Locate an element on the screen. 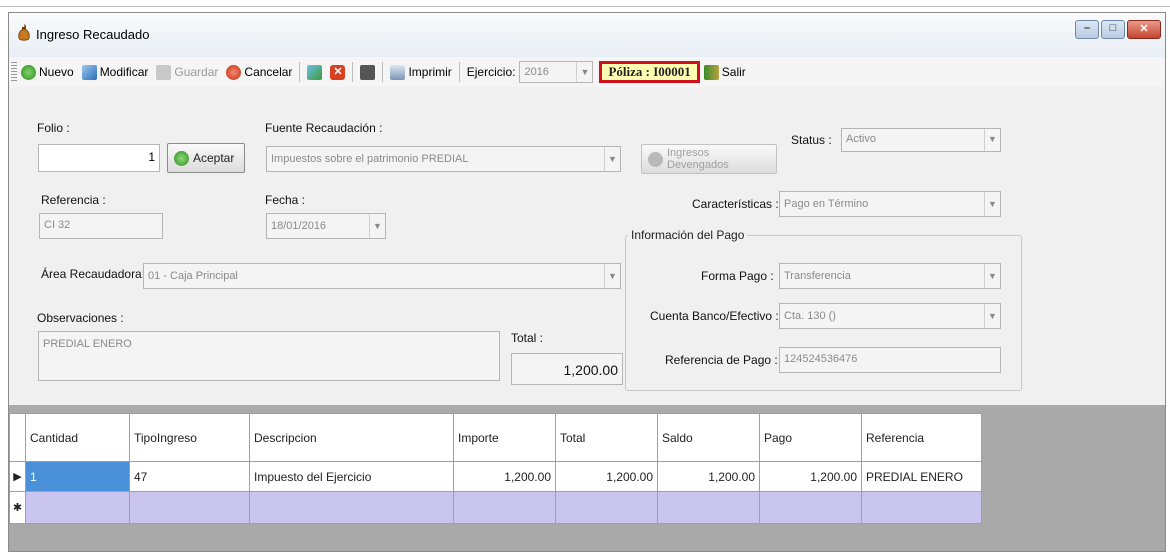 The height and width of the screenshot is (554, 1170). col-header-saldo: Saldo is located at coordinates (708, 437).